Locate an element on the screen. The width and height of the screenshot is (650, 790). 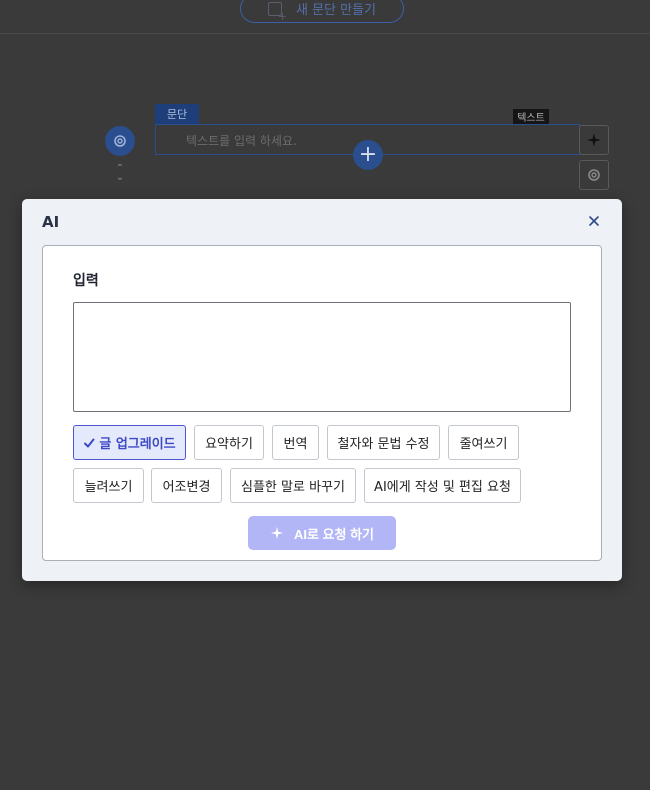
ai-request-button: AI로 요청 하기 is located at coordinates (322, 533).